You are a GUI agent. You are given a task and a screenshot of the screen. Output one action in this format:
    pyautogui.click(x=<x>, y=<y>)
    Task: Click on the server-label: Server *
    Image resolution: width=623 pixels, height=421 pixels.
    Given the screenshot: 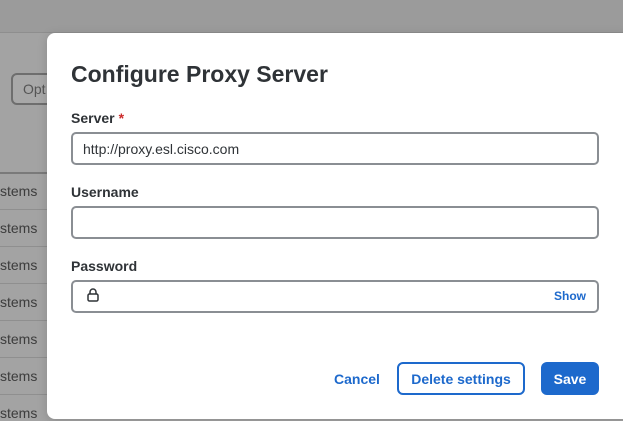 What is the action you would take?
    pyautogui.click(x=97, y=118)
    